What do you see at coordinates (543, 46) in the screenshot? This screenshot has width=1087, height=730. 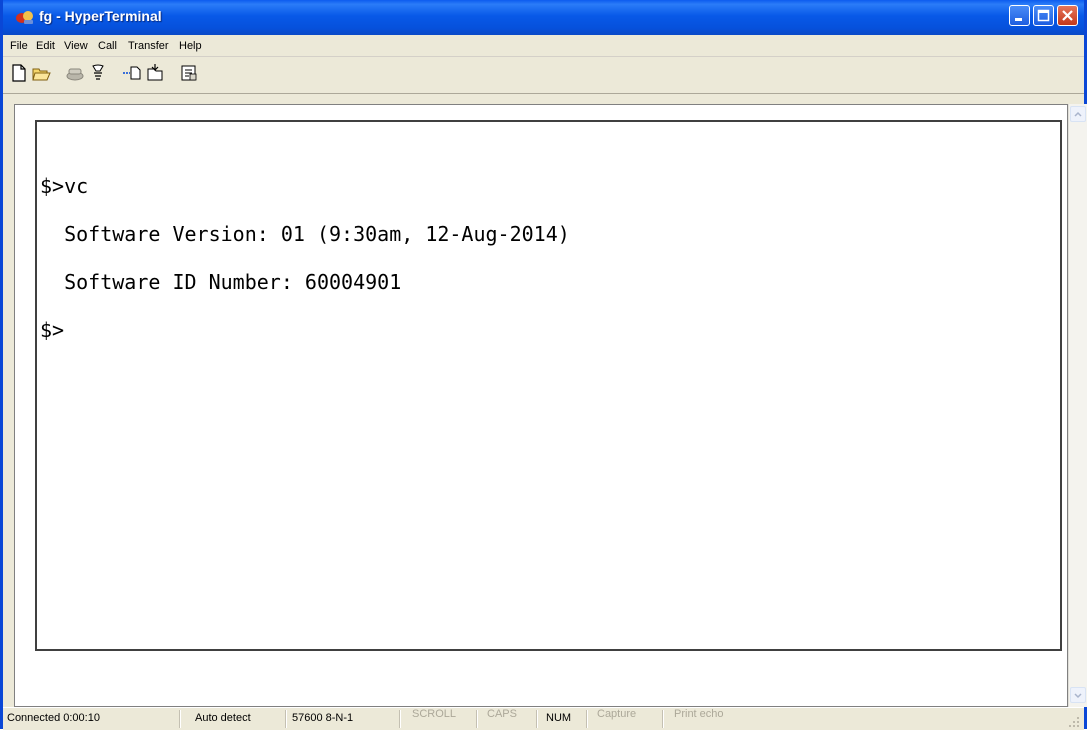 I see `menu-bar: File Edit View Call Transfer Help` at bounding box center [543, 46].